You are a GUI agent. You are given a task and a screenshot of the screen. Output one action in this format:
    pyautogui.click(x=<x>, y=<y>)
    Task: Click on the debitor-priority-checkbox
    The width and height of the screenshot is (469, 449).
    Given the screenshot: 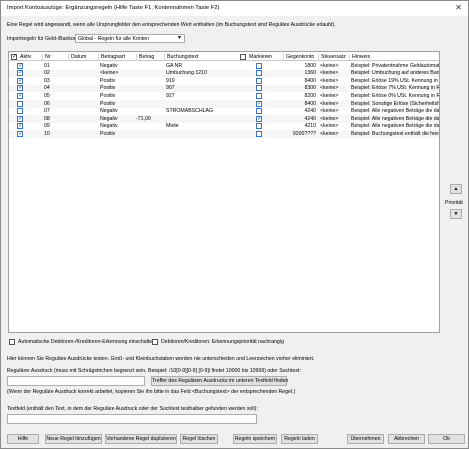 What is the action you would take?
    pyautogui.click(x=155, y=342)
    